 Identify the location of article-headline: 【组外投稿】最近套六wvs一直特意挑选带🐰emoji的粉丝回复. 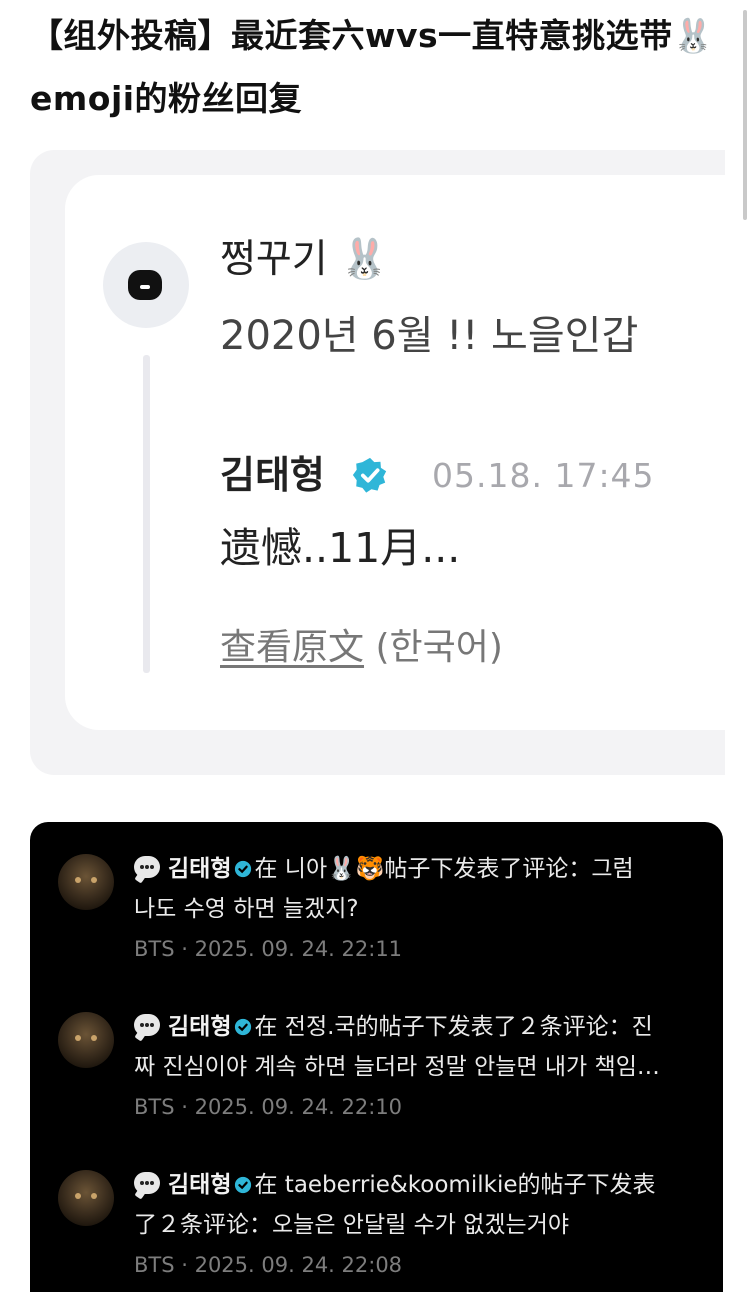
(372, 67).